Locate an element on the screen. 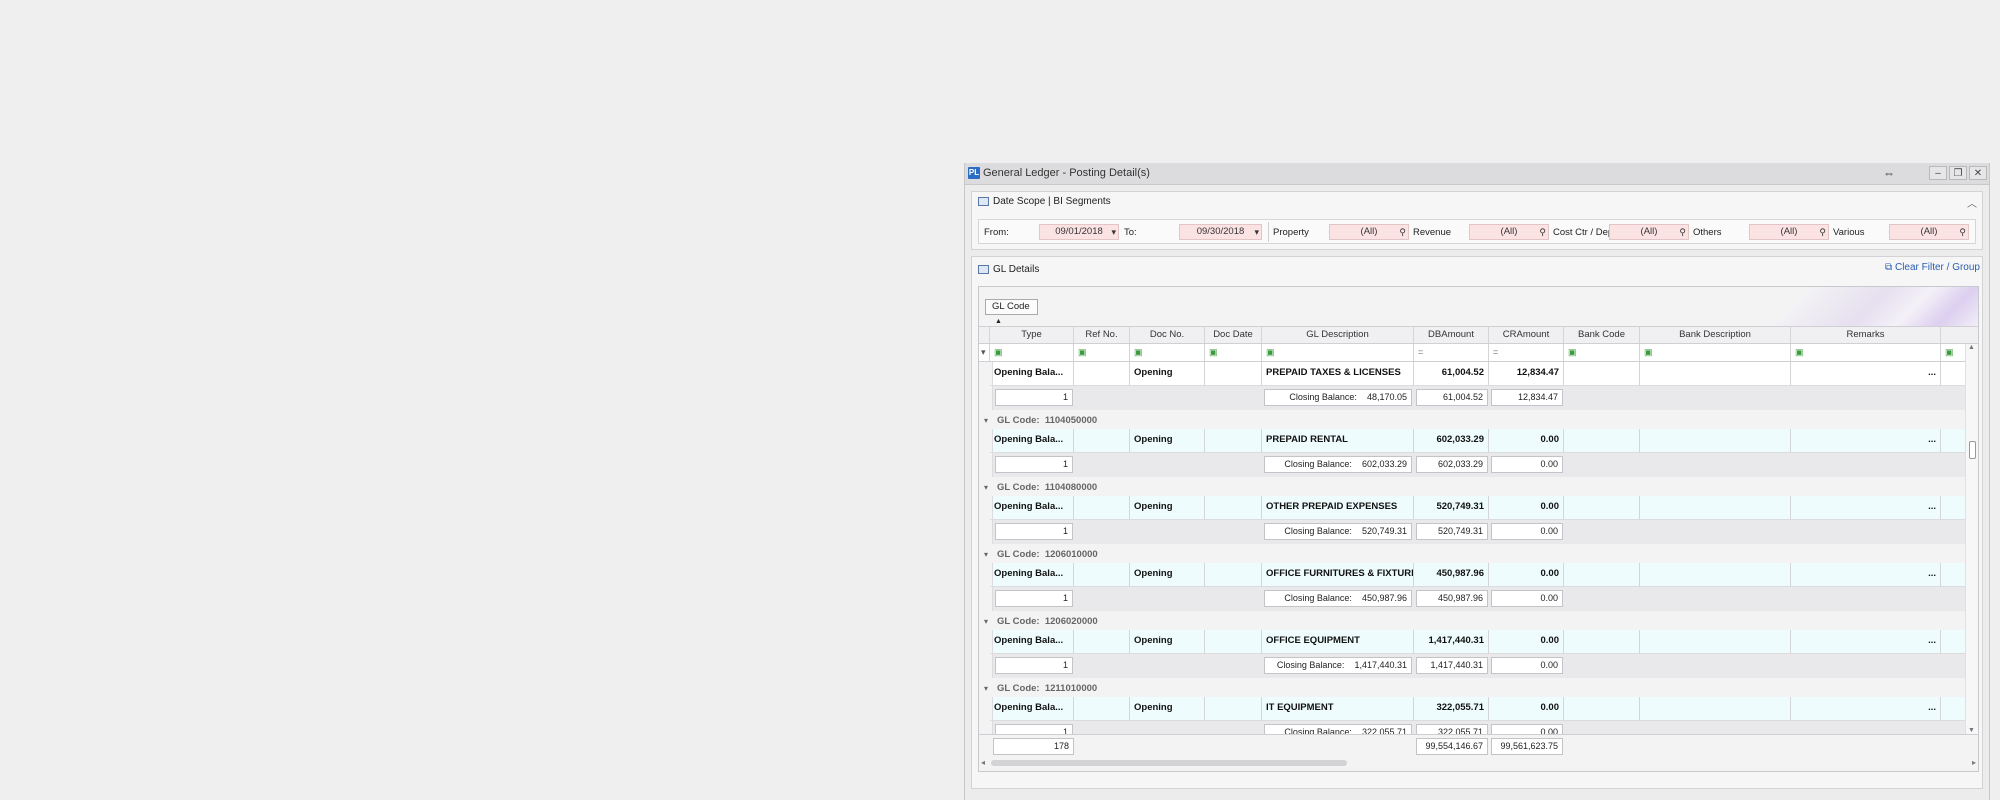 Image resolution: width=2000 pixels, height=800 pixels. cell-gl-description: PREPAID RENTAL is located at coordinates (1338, 441).